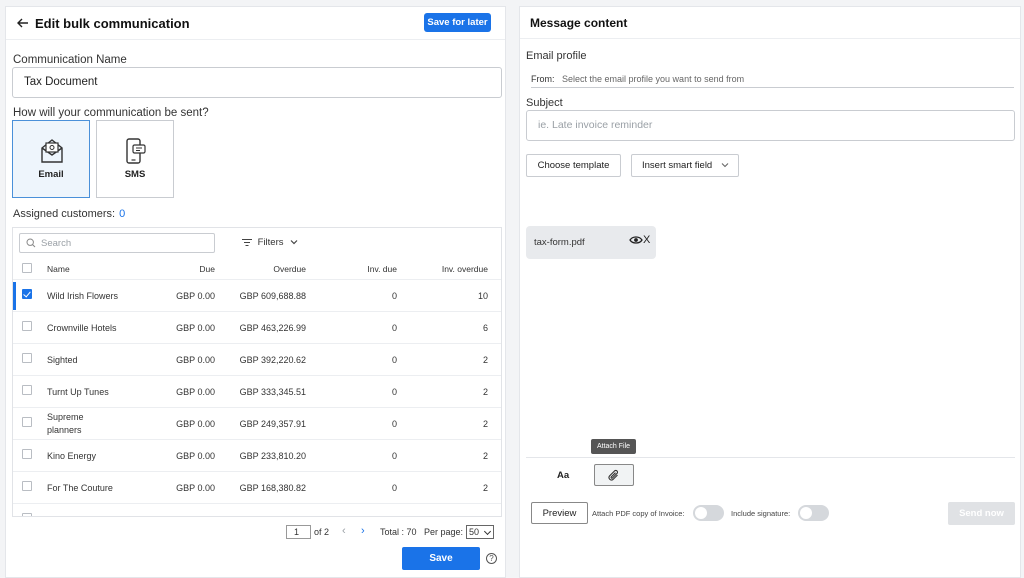  I want to click on mode-email-option: Email, so click(51, 159).